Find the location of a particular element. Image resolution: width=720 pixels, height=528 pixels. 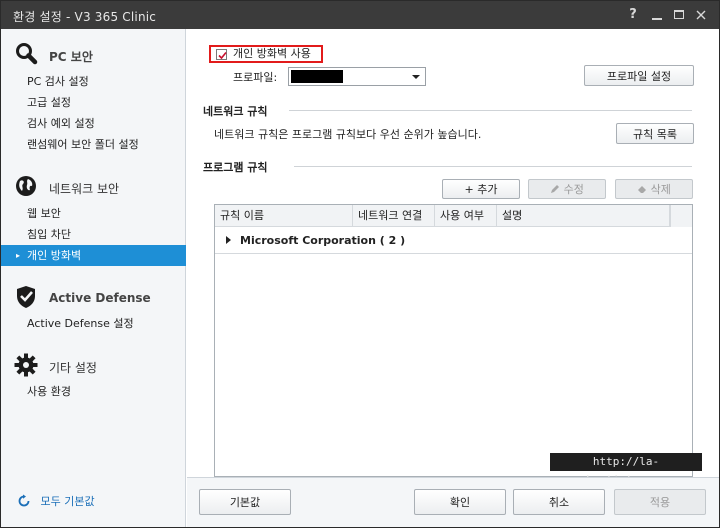

refresh-icon is located at coordinates (24, 500).